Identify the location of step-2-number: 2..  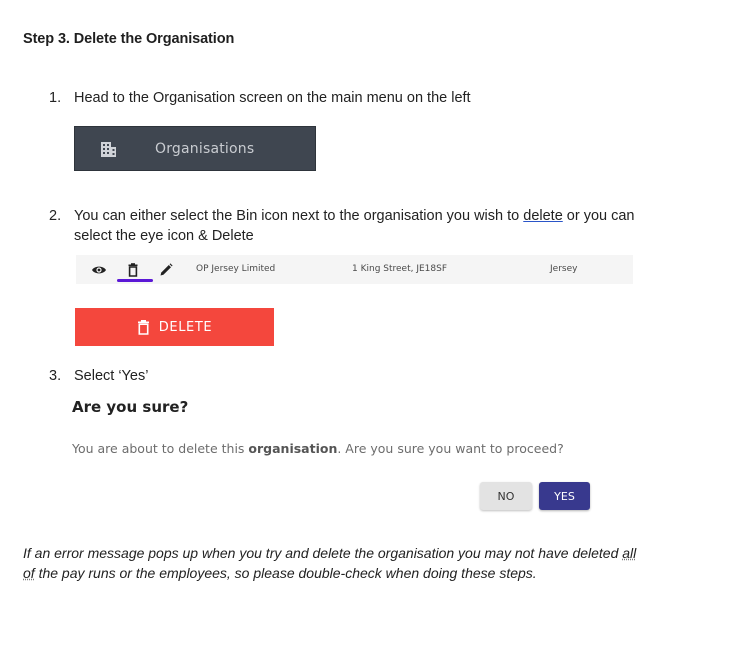
(55, 216).